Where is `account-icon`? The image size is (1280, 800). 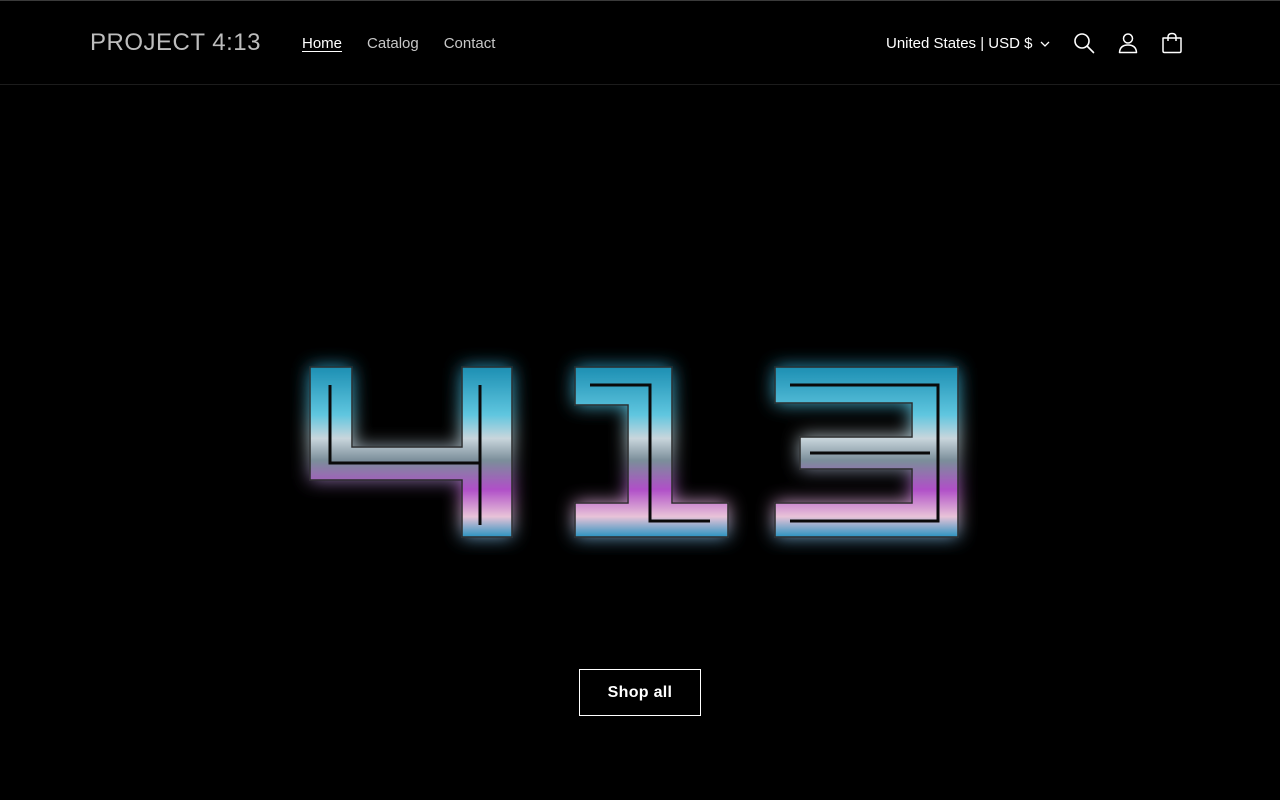
account-icon is located at coordinates (1128, 43).